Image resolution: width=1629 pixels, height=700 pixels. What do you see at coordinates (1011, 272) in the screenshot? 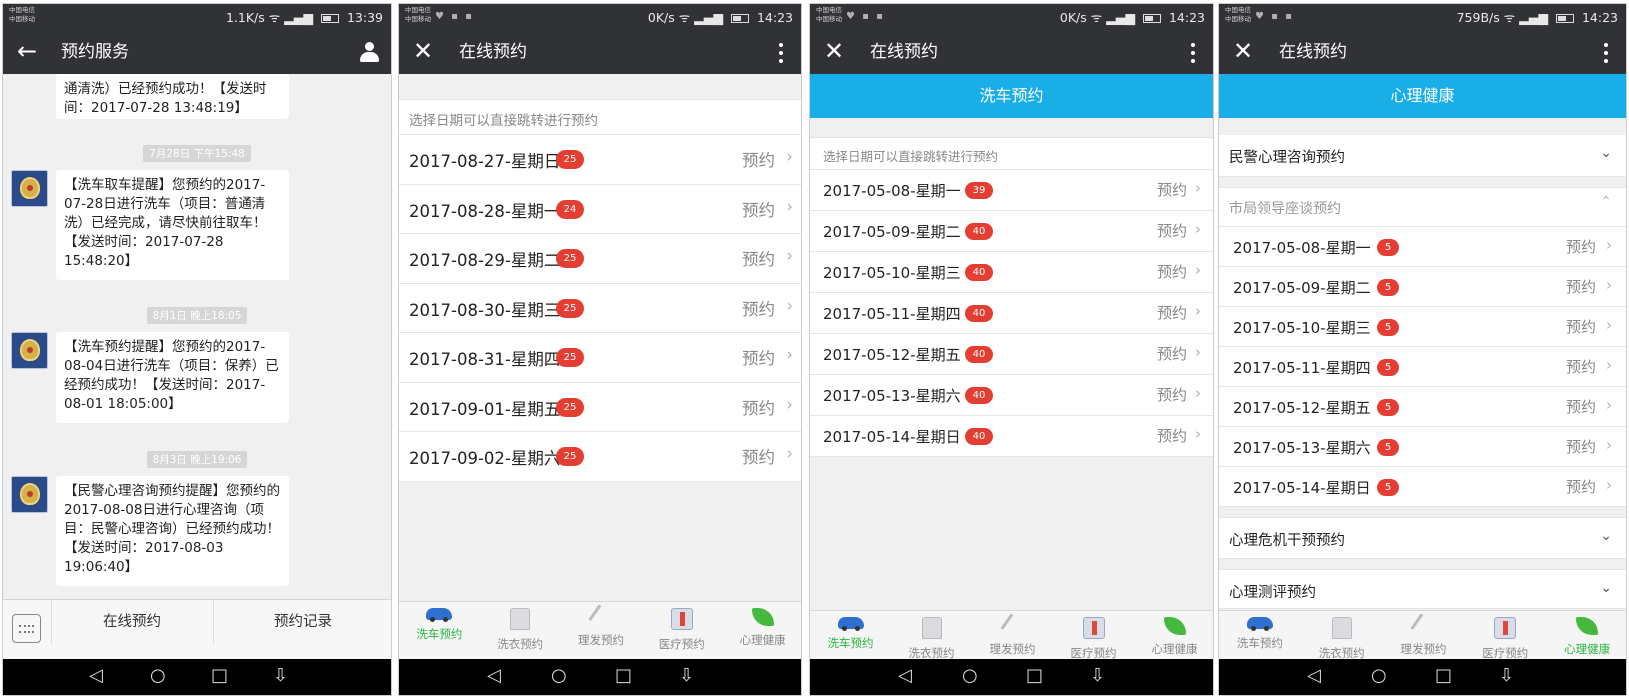
I see `date-row: 2017-05-10-星期三 40 预约 ›` at bounding box center [1011, 272].